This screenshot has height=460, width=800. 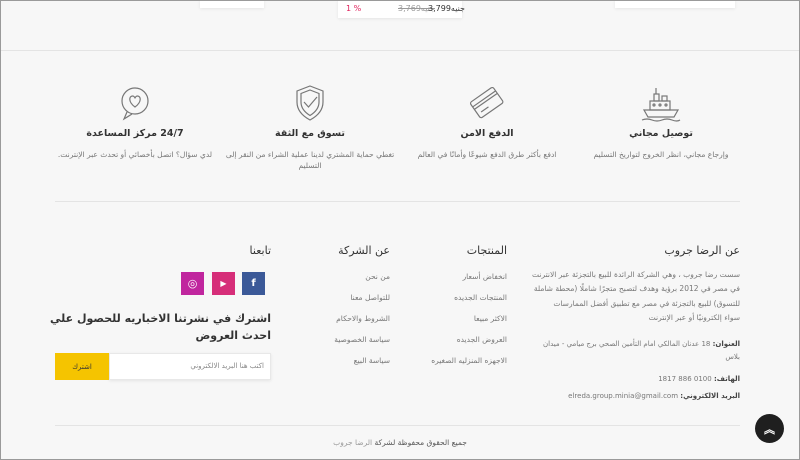 I want to click on facebook-icon: f, so click(x=253, y=283).